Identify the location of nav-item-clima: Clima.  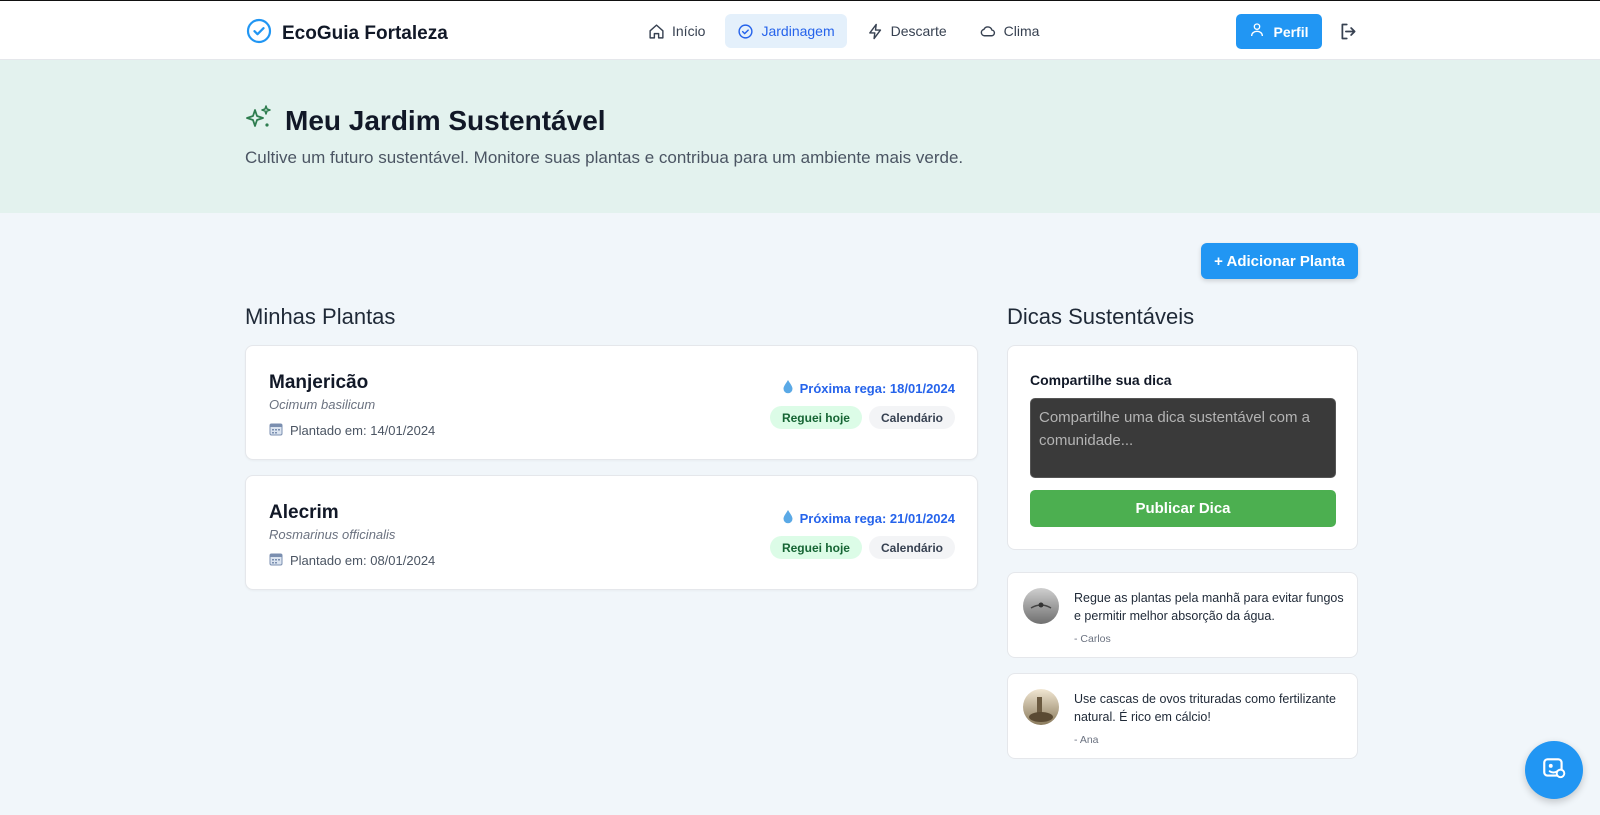
(1009, 31).